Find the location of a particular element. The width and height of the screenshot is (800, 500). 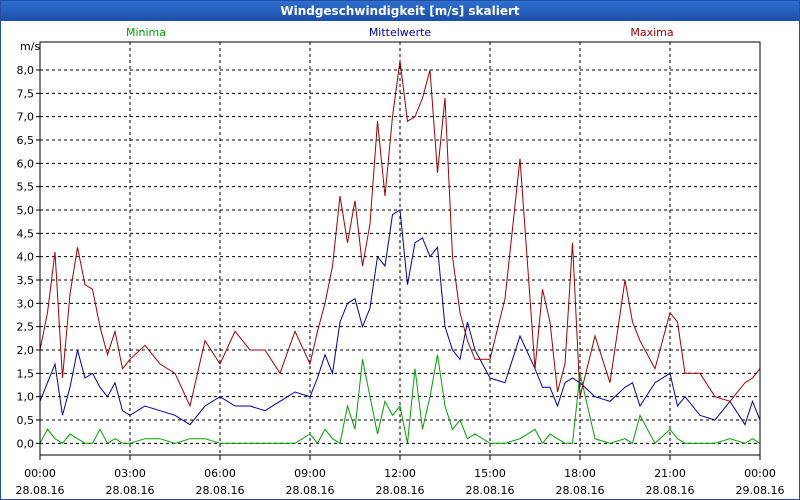

legend-maxima: Maxima is located at coordinates (651, 32).